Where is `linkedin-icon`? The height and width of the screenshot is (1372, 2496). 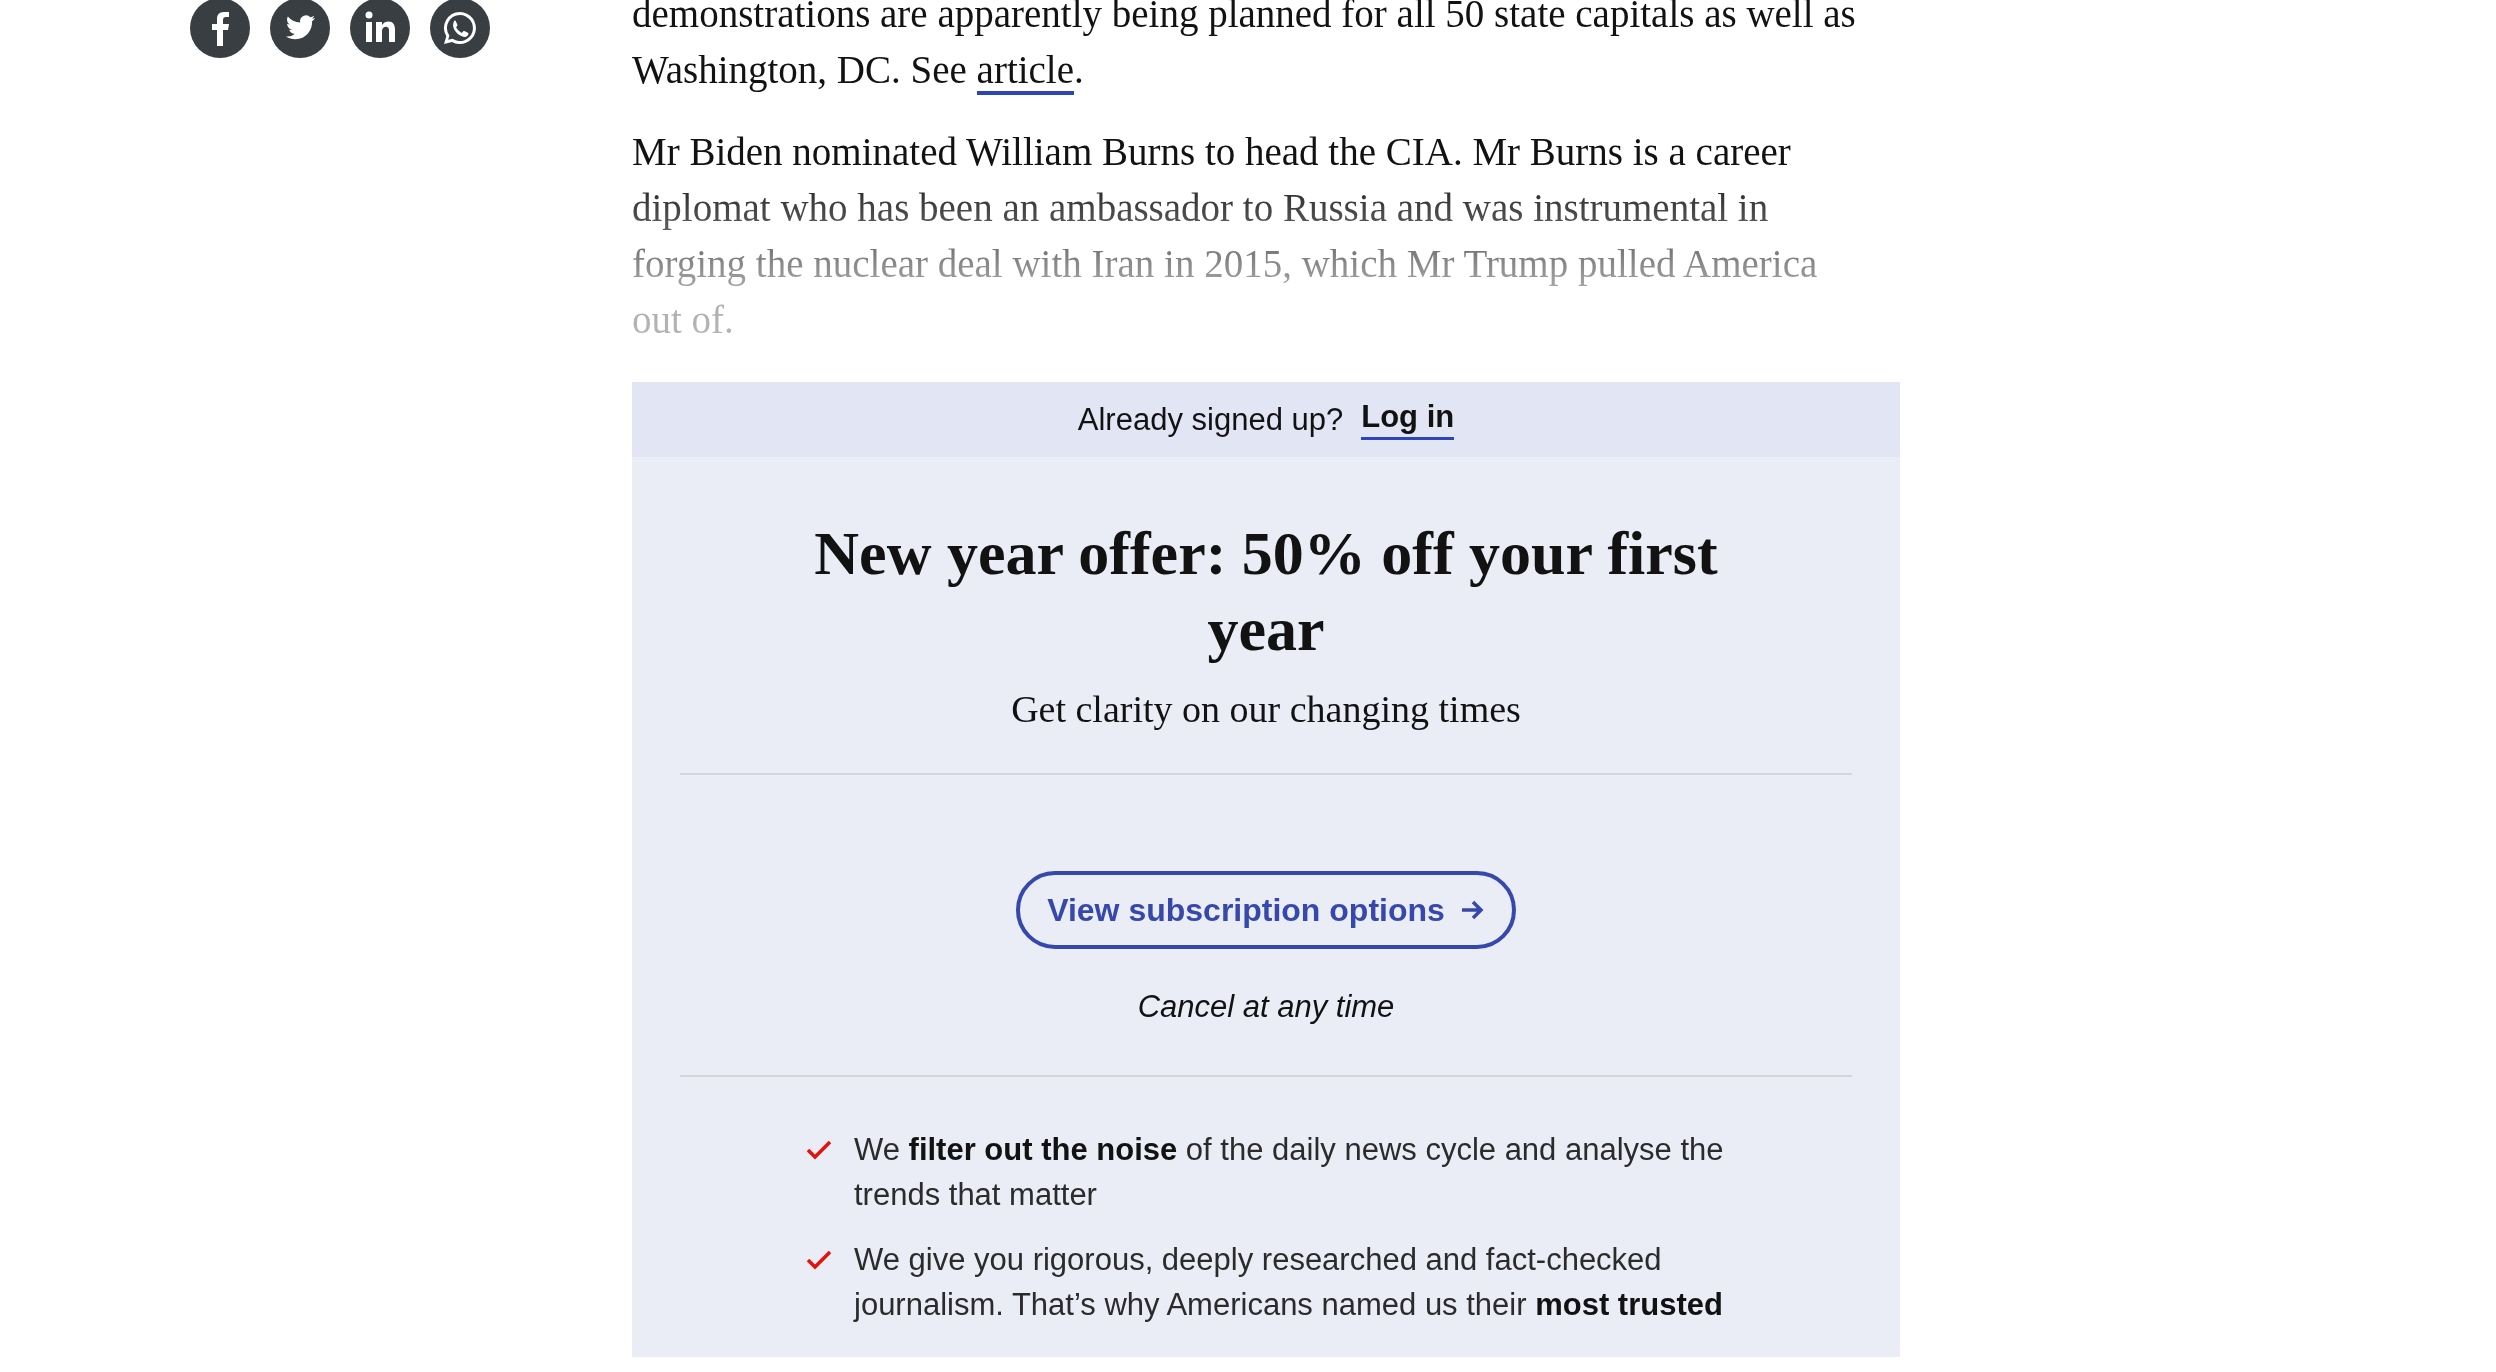 linkedin-icon is located at coordinates (380, 29).